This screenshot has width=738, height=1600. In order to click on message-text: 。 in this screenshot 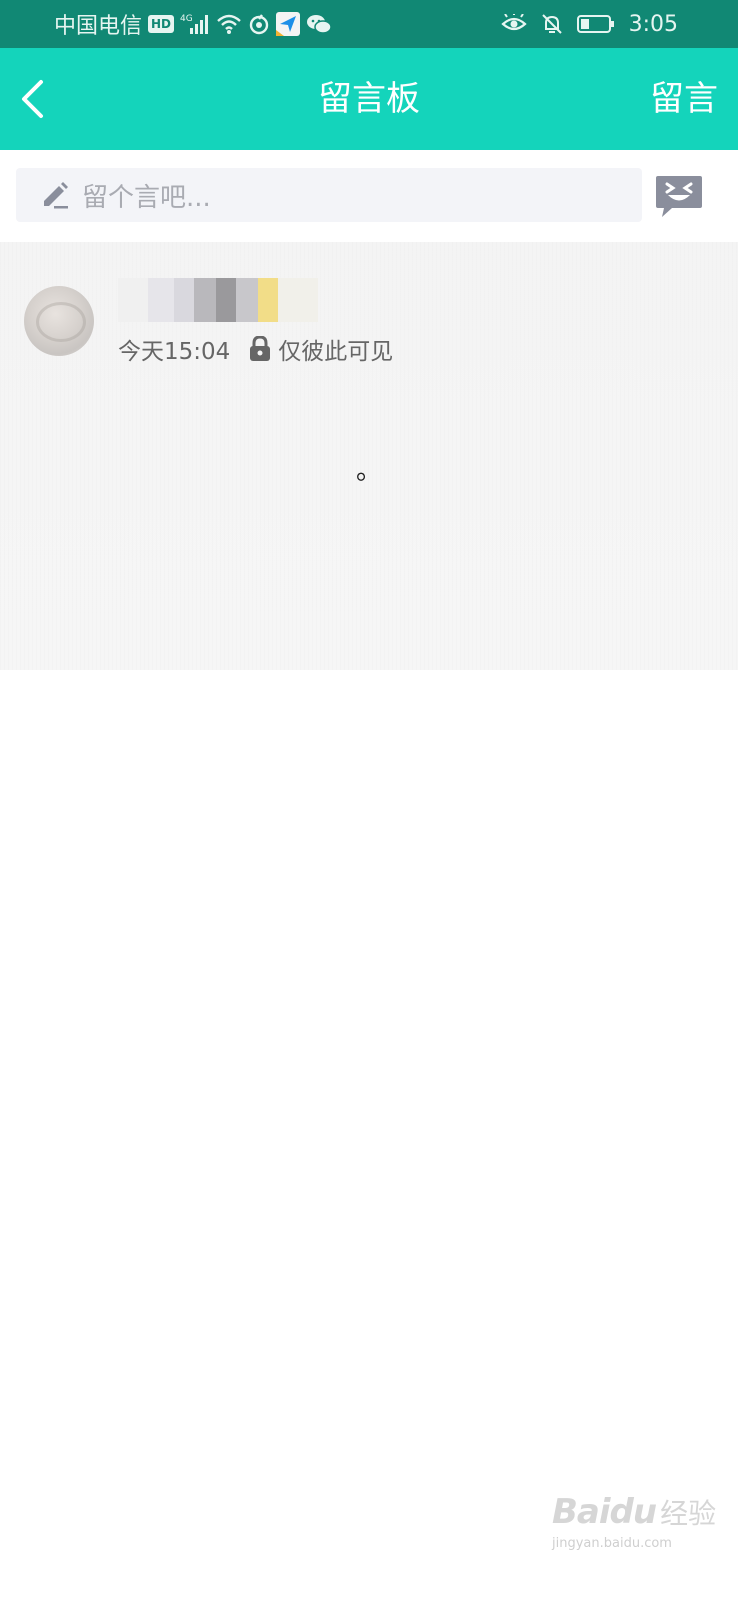, I will do `click(368, 471)`.